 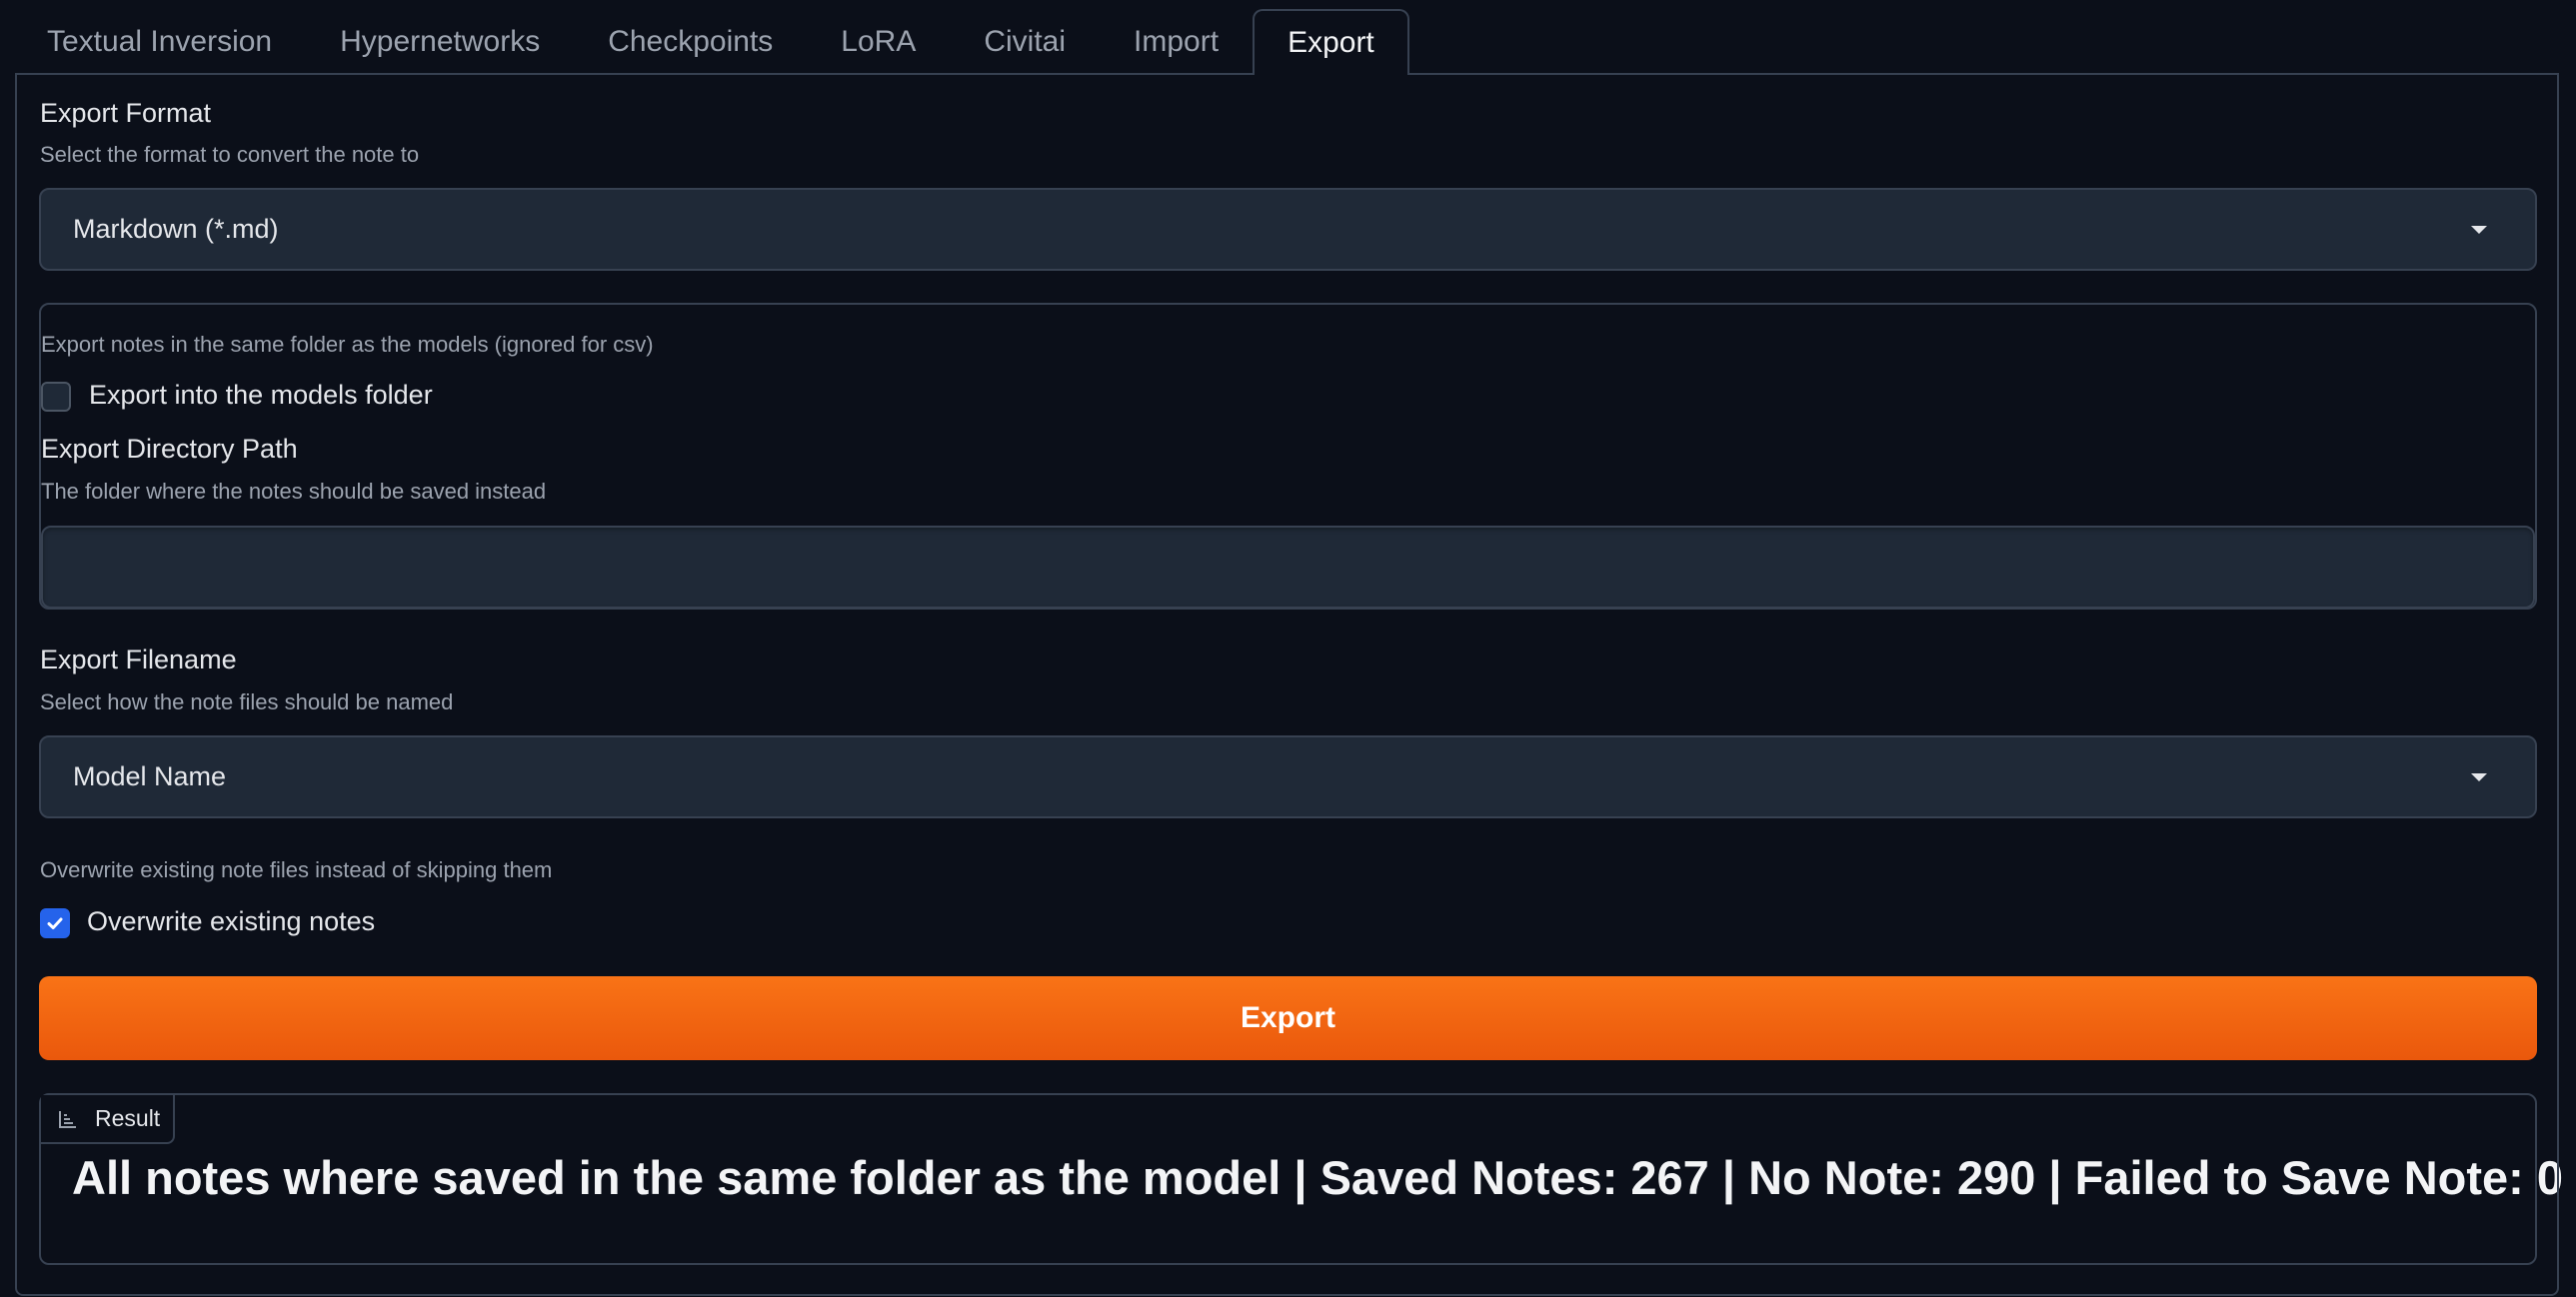 I want to click on tab-hypernetworks: Hypernetworks, so click(x=440, y=42).